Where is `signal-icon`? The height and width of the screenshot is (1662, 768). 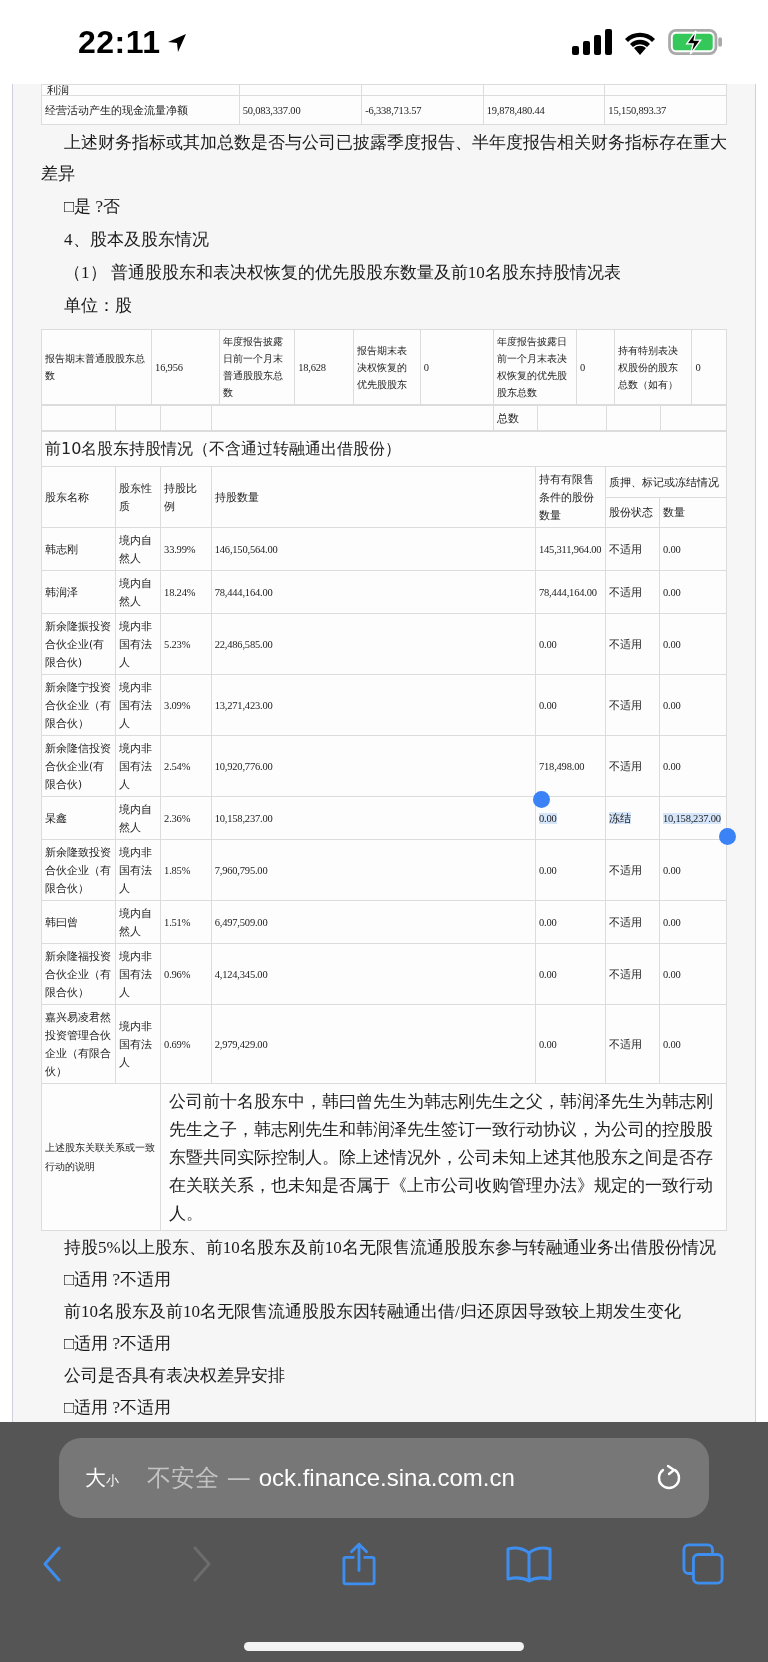 signal-icon is located at coordinates (592, 42).